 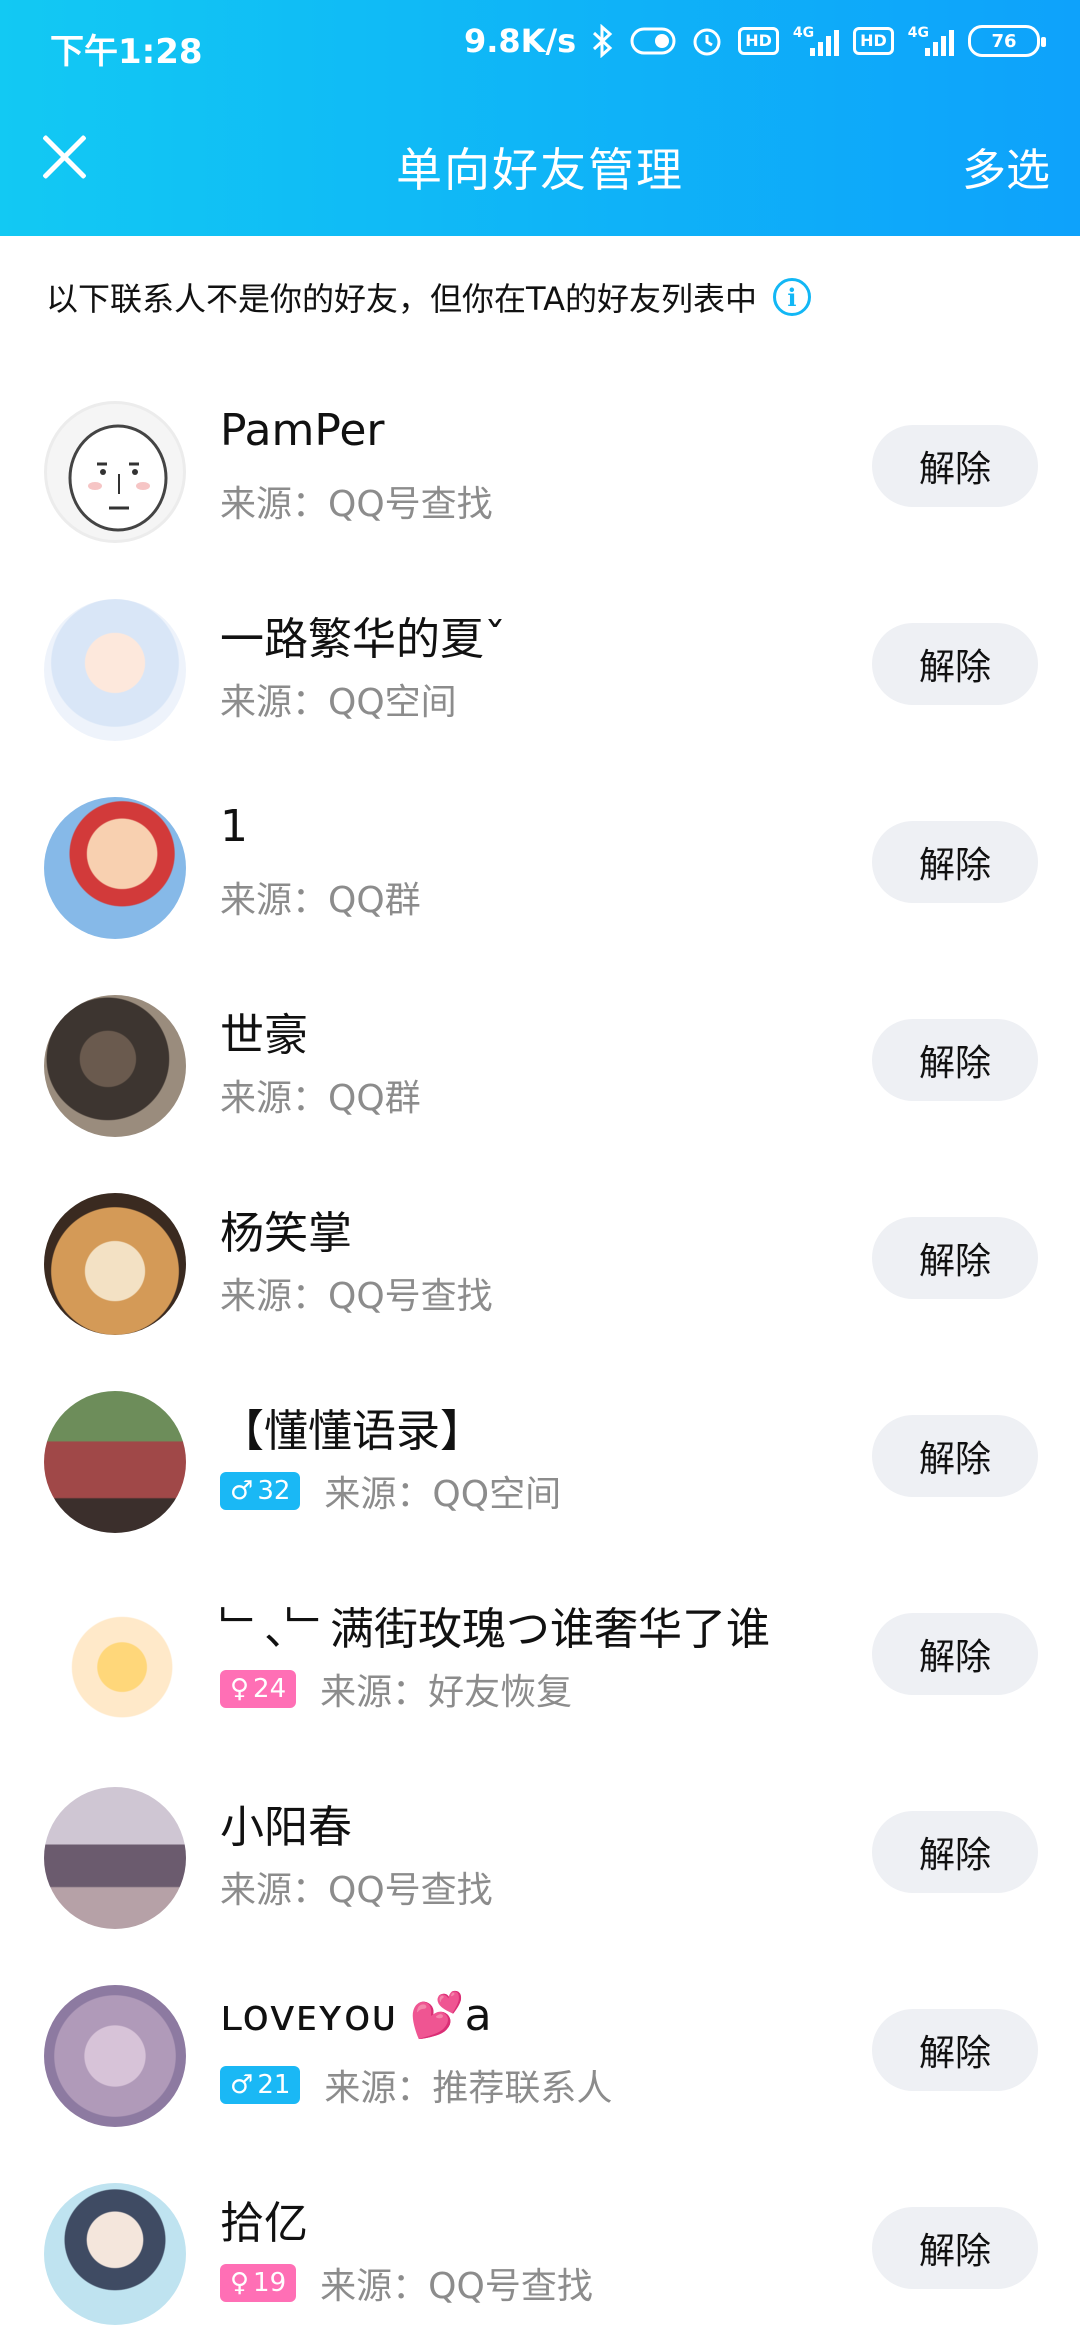 I want to click on list-item: ﹂、﹂满街玫瑰つ谁奢华了谁 ♀ 24 来源：好友恢复 解除, so click(x=540, y=1652).